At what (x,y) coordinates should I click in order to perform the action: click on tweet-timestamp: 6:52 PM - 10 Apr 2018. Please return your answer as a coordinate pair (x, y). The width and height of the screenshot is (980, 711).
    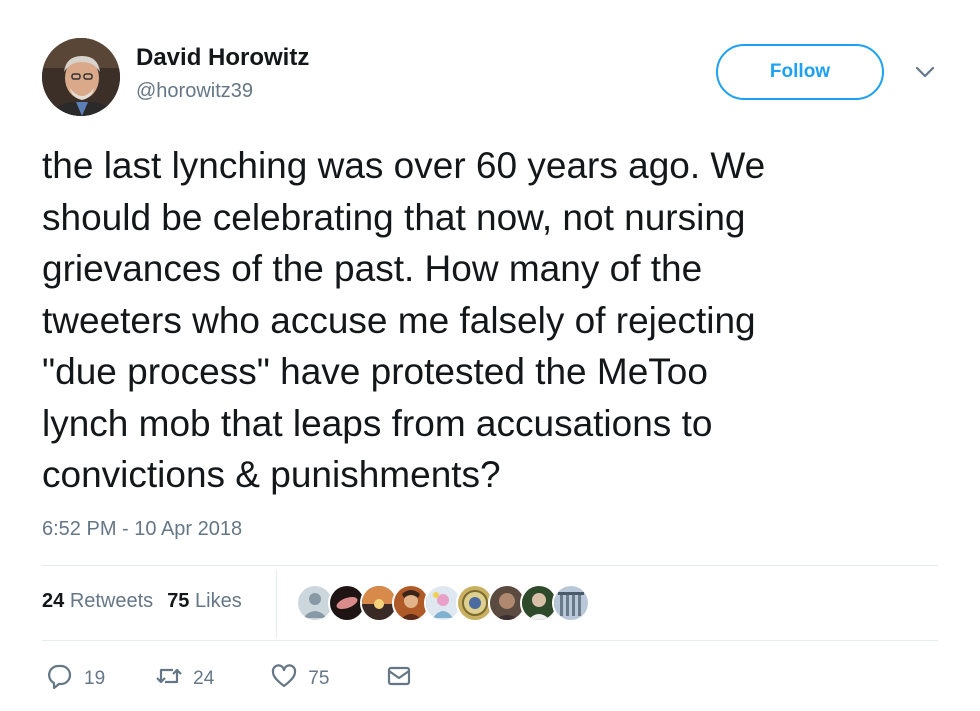
    Looking at the image, I should click on (142, 529).